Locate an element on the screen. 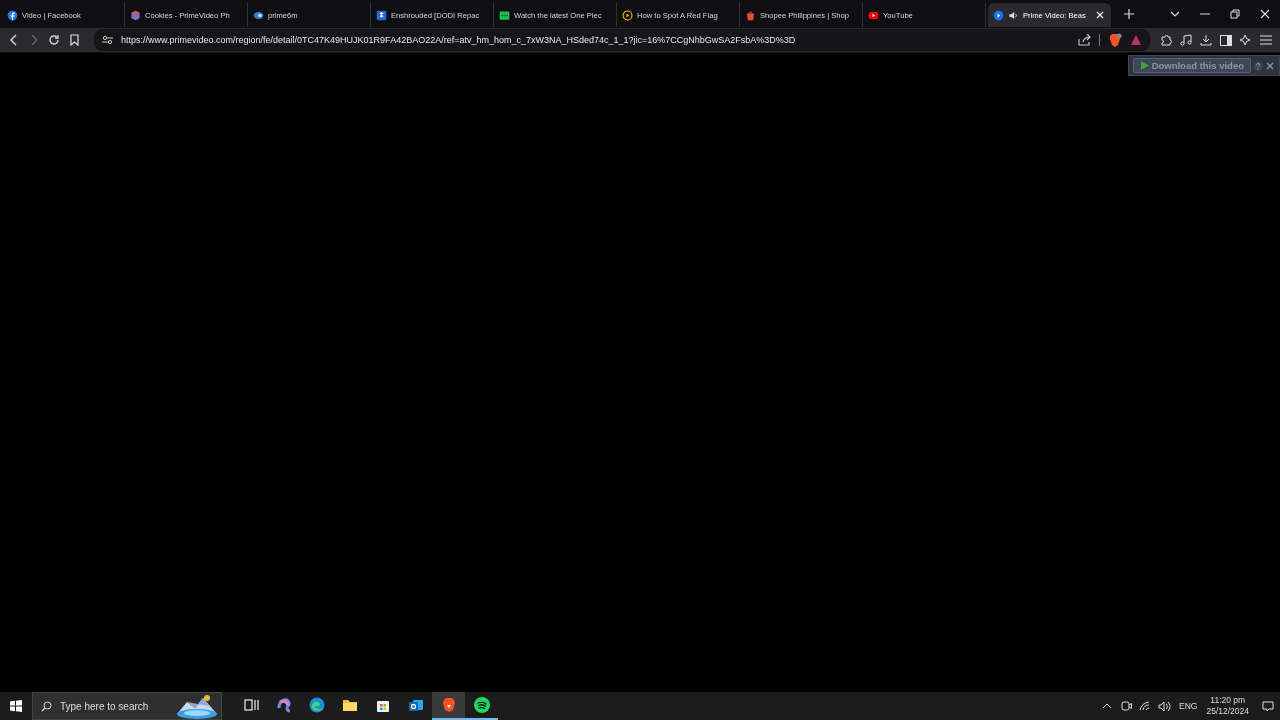 The width and height of the screenshot is (1280, 720). share-icon is located at coordinates (1084, 40).